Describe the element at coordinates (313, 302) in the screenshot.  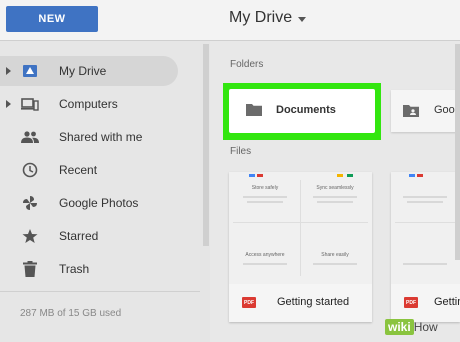
I see `file-label: Getting started` at that location.